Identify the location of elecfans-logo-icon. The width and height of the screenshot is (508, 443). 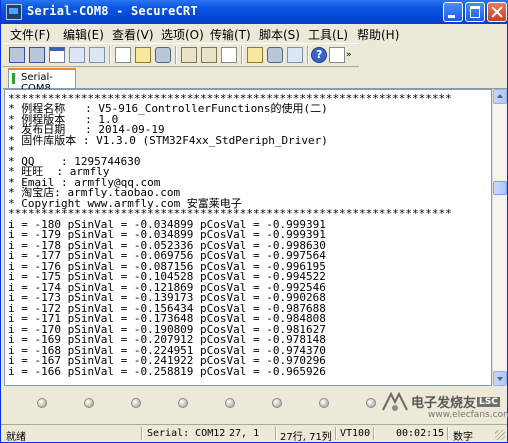
(395, 401).